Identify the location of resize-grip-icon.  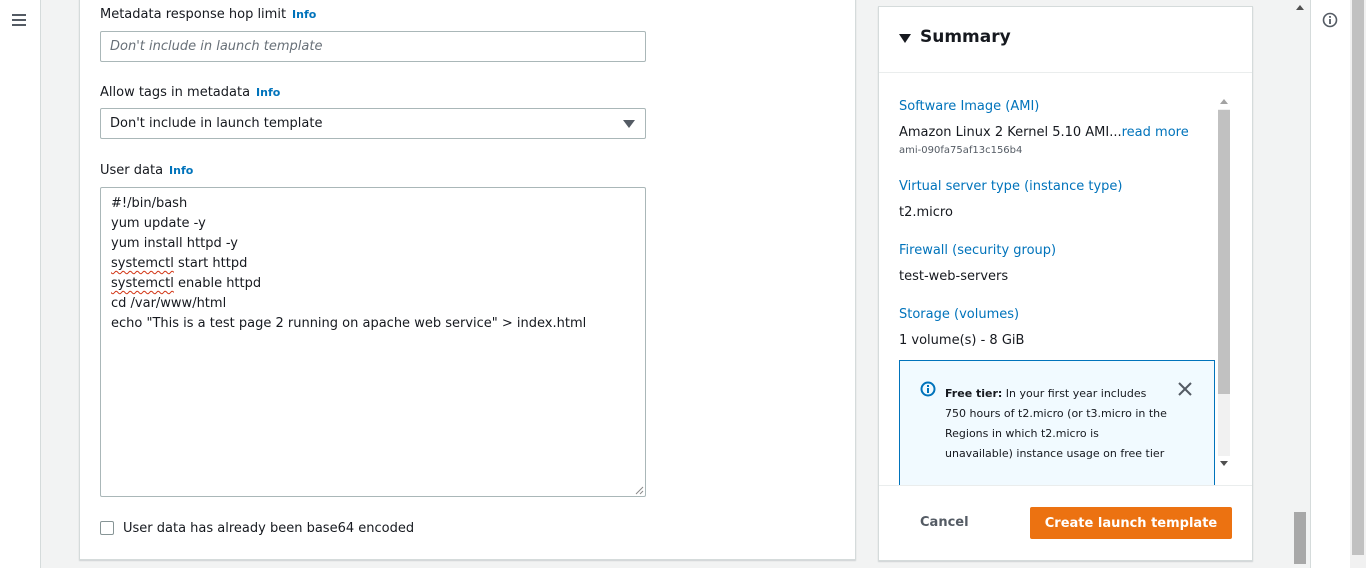
(639, 490).